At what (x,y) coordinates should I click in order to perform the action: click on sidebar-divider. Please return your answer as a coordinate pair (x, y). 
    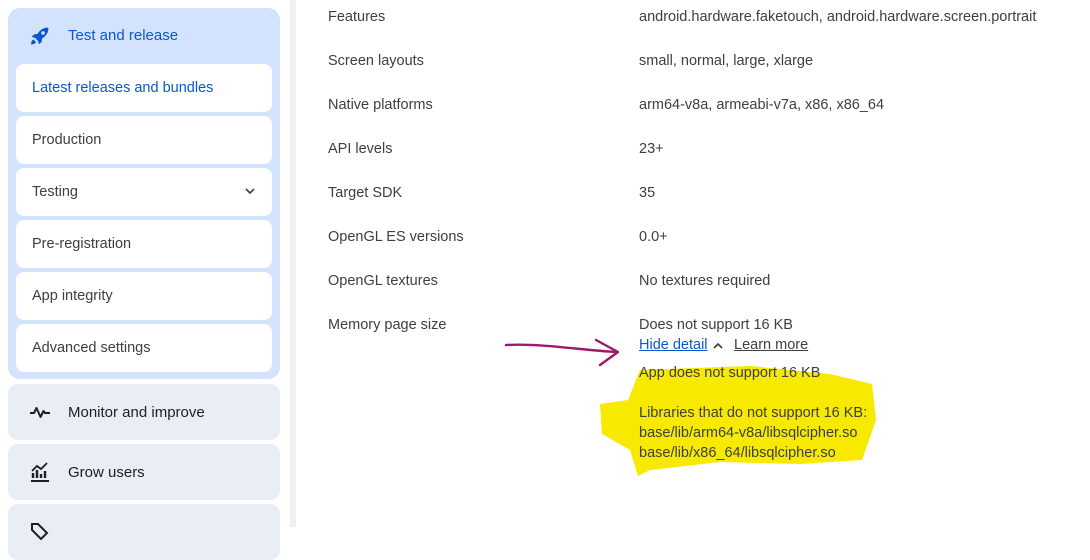
    Looking at the image, I should click on (293, 263).